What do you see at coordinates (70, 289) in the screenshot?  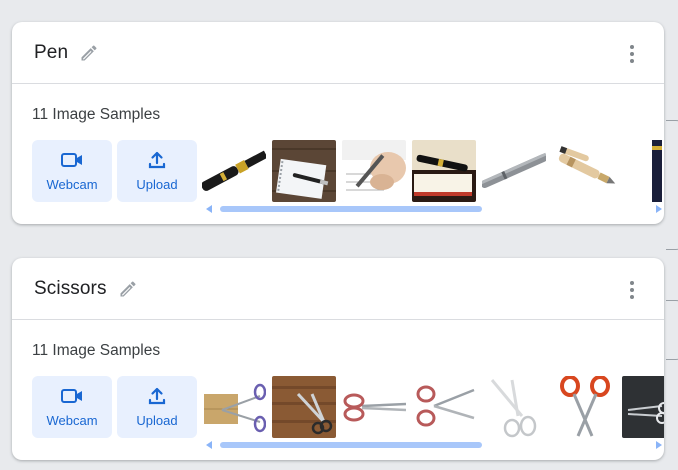 I see `class-name: Scissors` at bounding box center [70, 289].